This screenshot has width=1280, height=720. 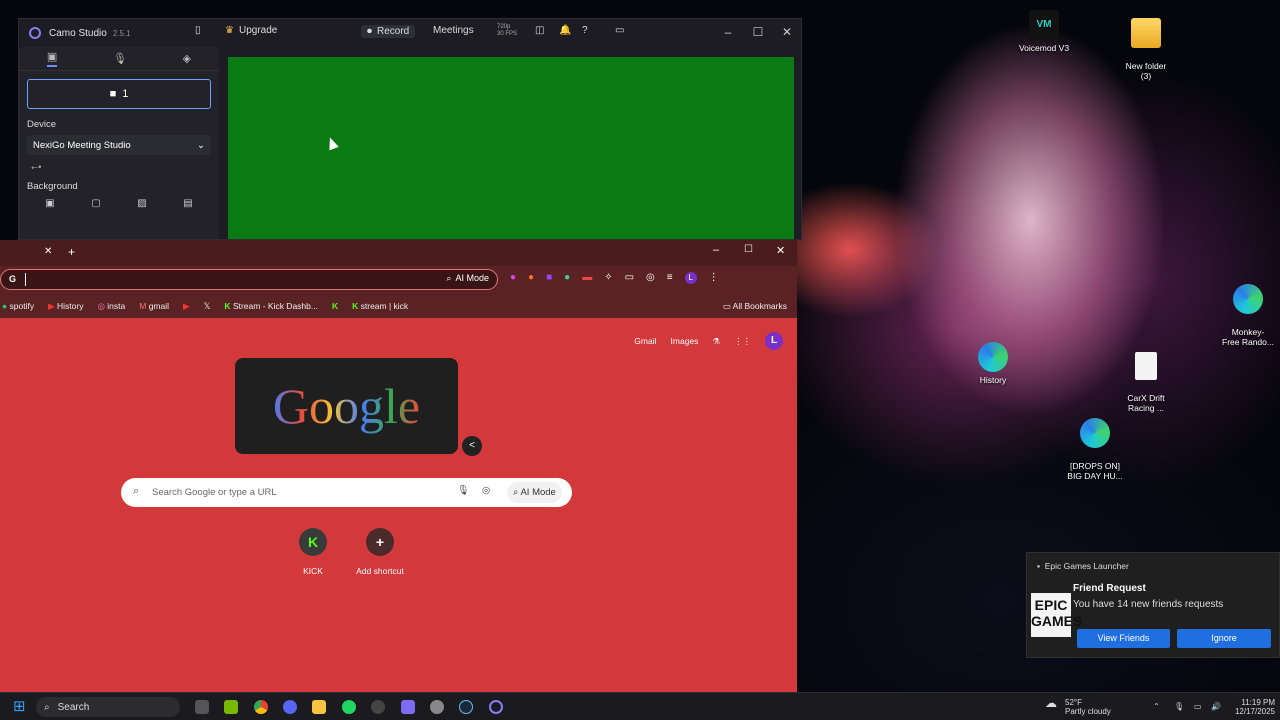 What do you see at coordinates (472, 446) in the screenshot?
I see `share-icon: <` at bounding box center [472, 446].